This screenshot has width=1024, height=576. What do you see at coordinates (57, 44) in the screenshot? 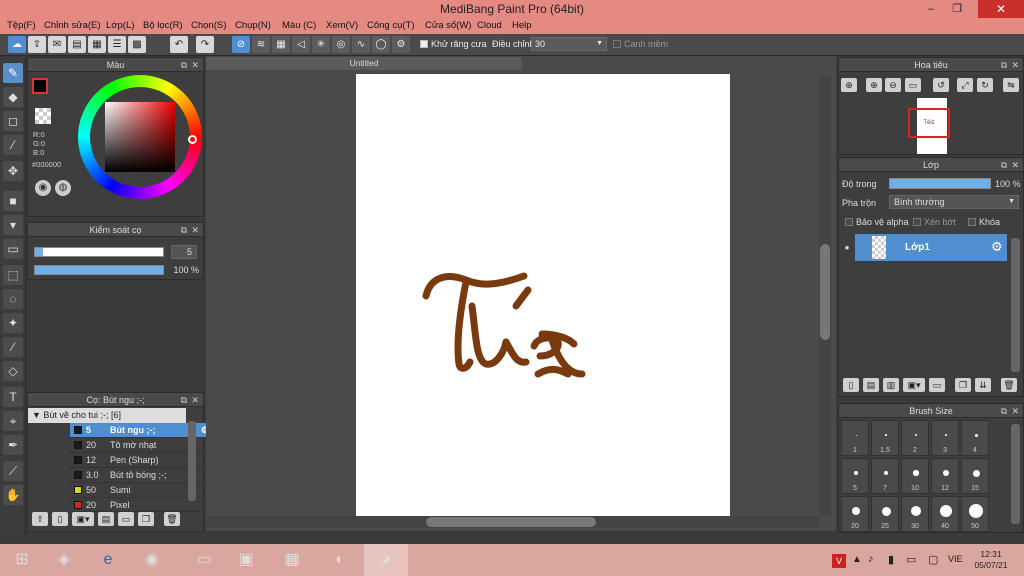
I see `comment-icon: ✉` at bounding box center [57, 44].